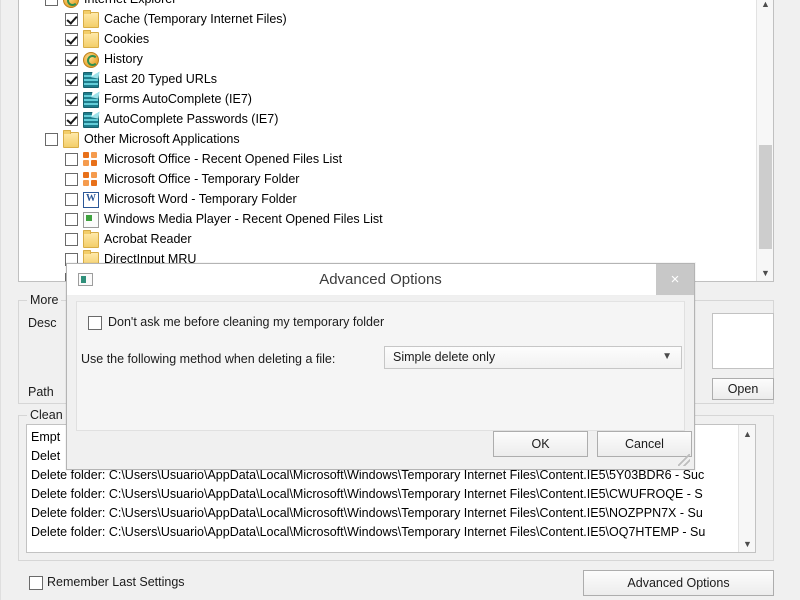 The image size is (800, 600). What do you see at coordinates (675, 279) in the screenshot?
I see `close-icon: ×` at bounding box center [675, 279].